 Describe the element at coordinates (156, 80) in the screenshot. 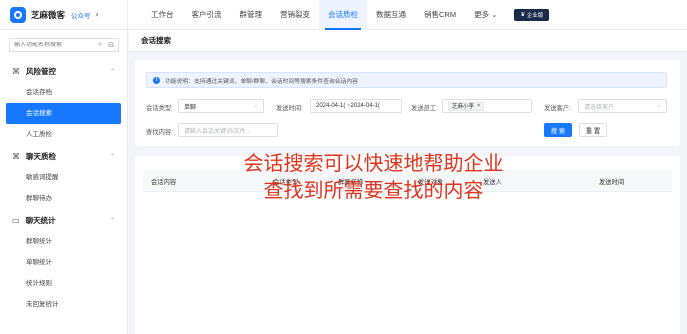

I see `info-icon: i` at that location.